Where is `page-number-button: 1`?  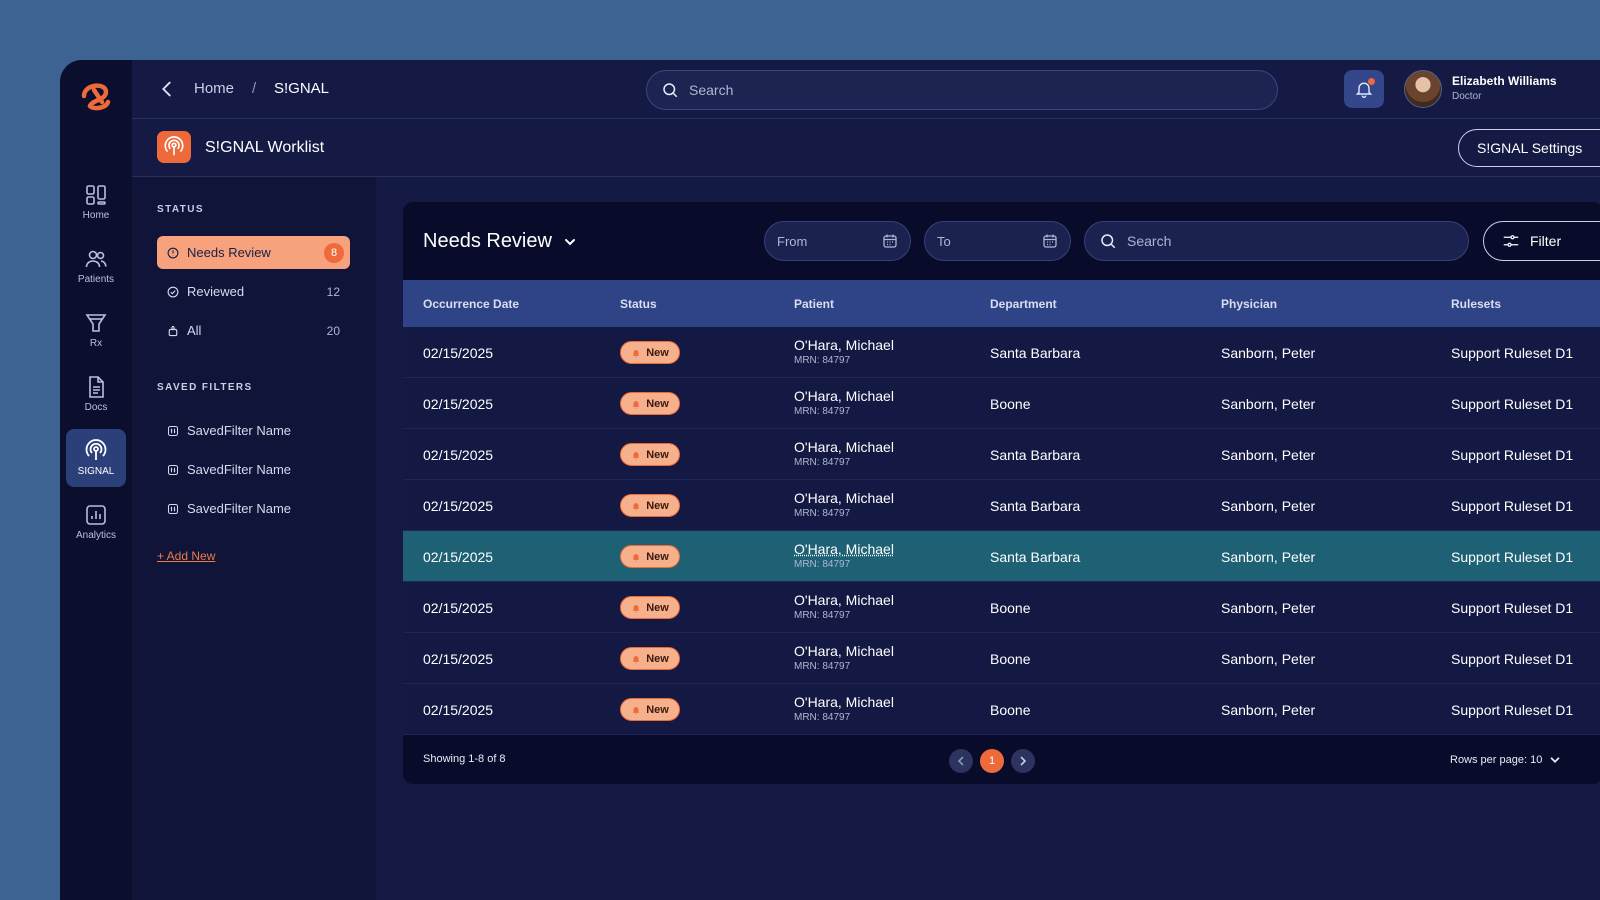
page-number-button: 1 is located at coordinates (992, 761).